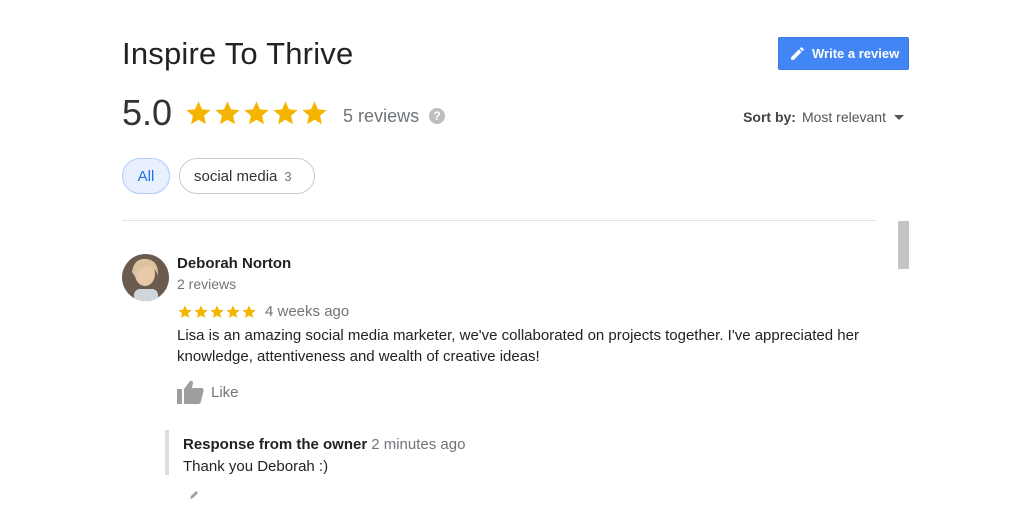 The height and width of the screenshot is (512, 1024). Describe the element at coordinates (797, 53) in the screenshot. I see `pencil-icon` at that location.